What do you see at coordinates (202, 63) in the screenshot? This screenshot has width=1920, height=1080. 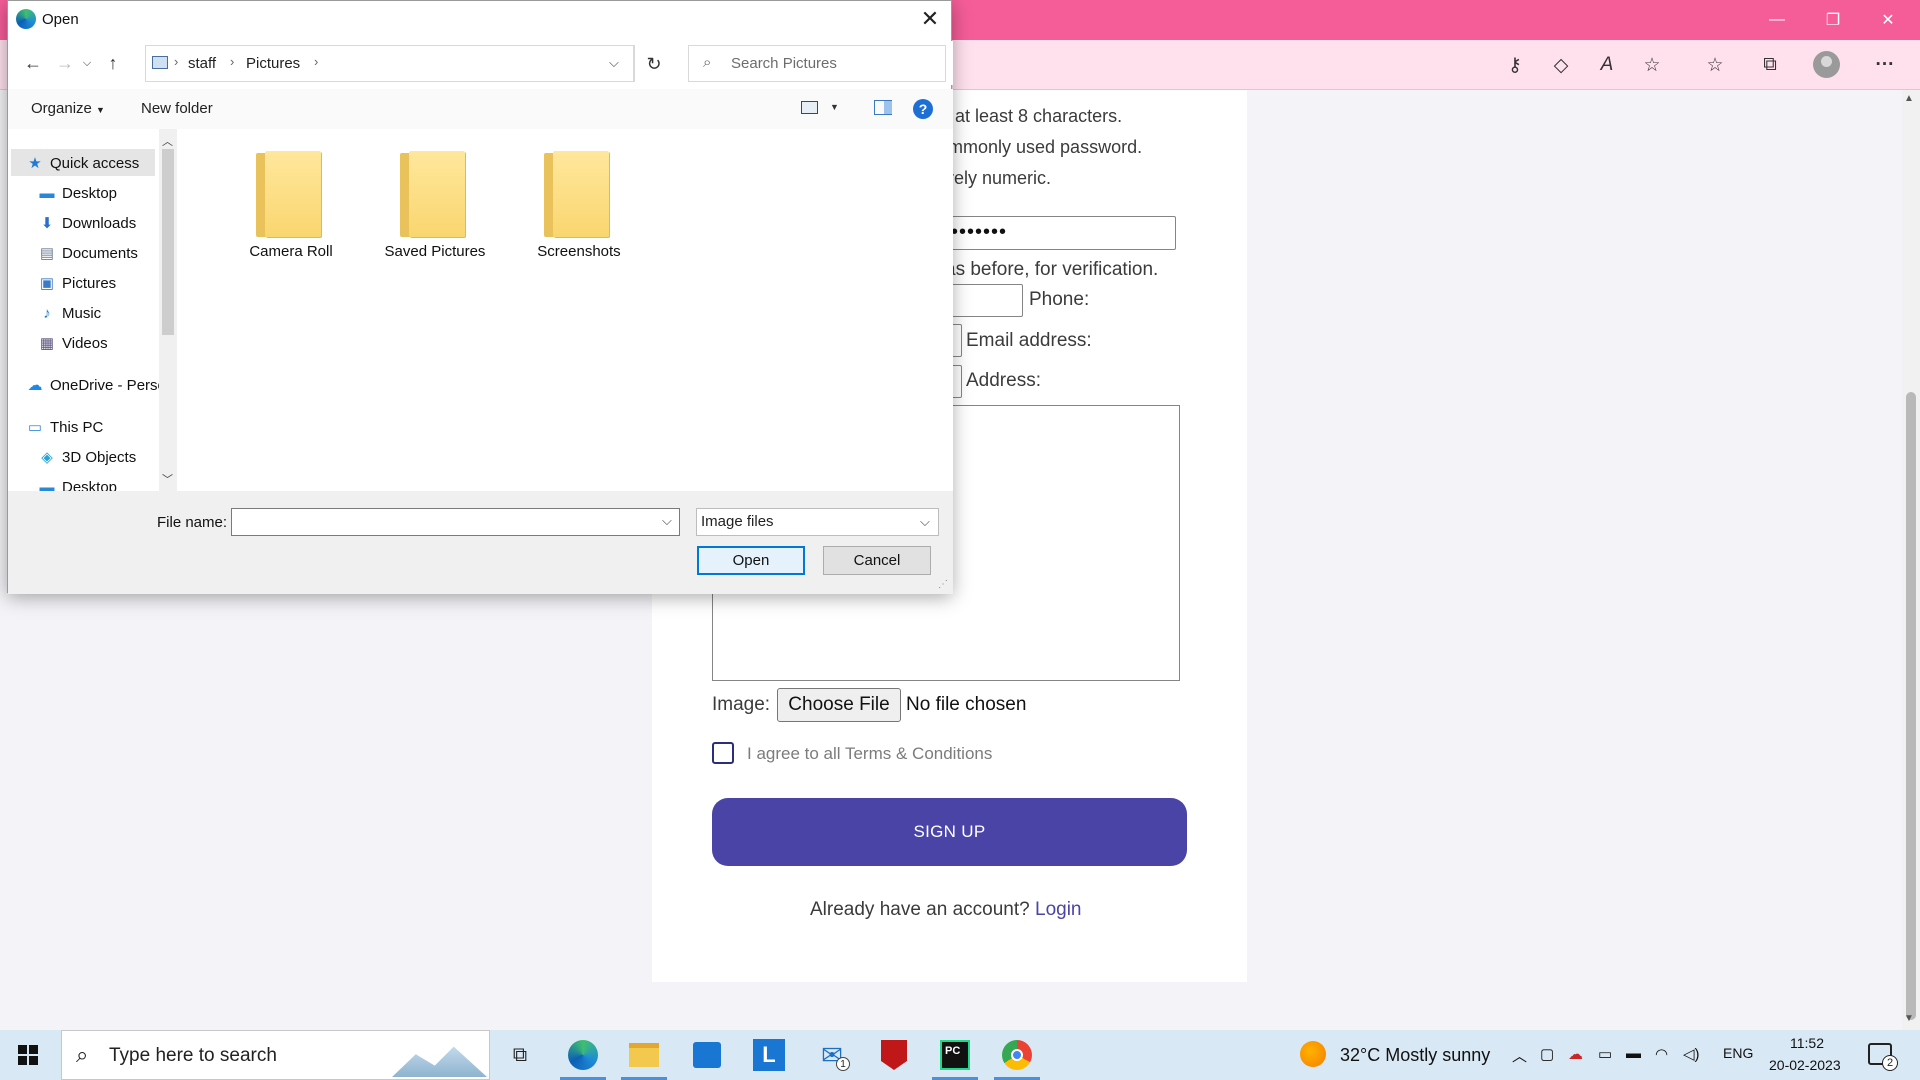 I see `breadcrumb-staff: staff` at bounding box center [202, 63].